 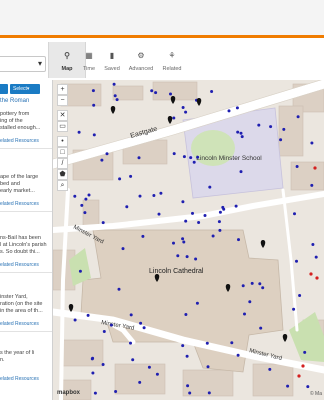 I want to click on draw-rectangle-icon: □, so click(x=62, y=152).